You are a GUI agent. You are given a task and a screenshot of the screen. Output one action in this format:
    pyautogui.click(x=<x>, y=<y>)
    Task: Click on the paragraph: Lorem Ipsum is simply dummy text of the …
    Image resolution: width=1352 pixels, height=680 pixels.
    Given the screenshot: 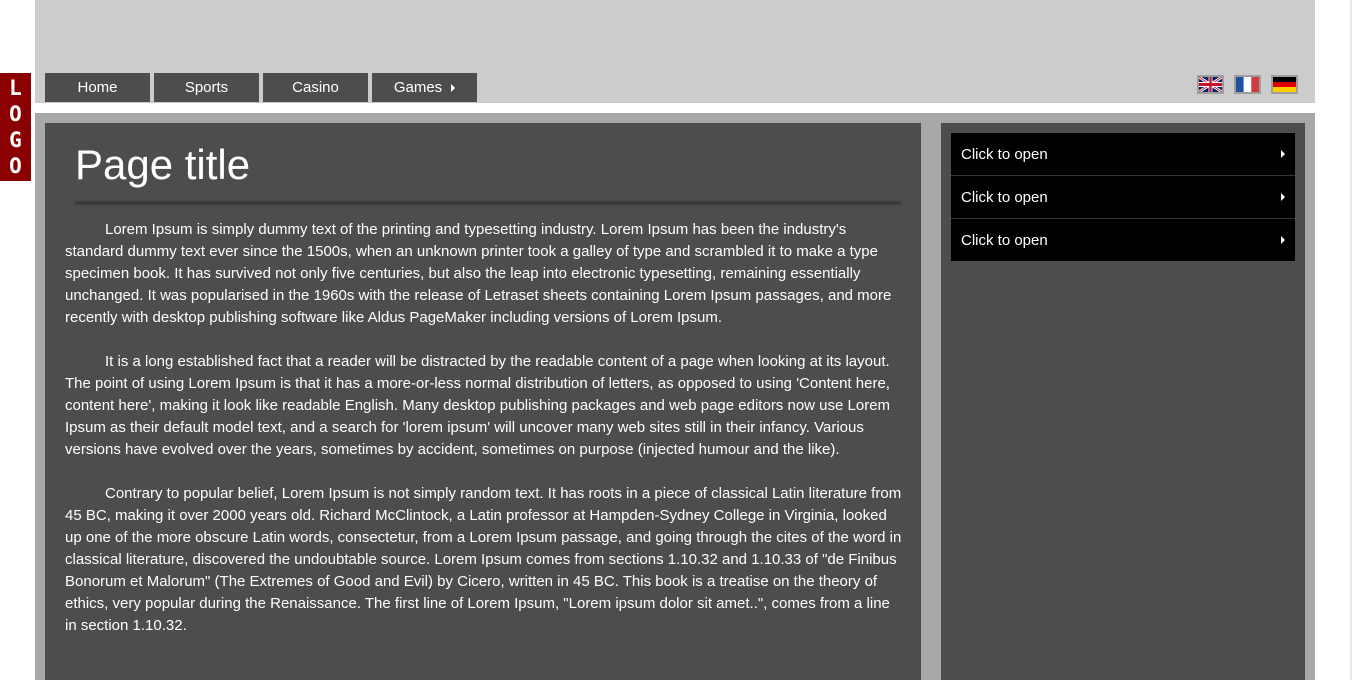 What is the action you would take?
    pyautogui.click(x=478, y=273)
    